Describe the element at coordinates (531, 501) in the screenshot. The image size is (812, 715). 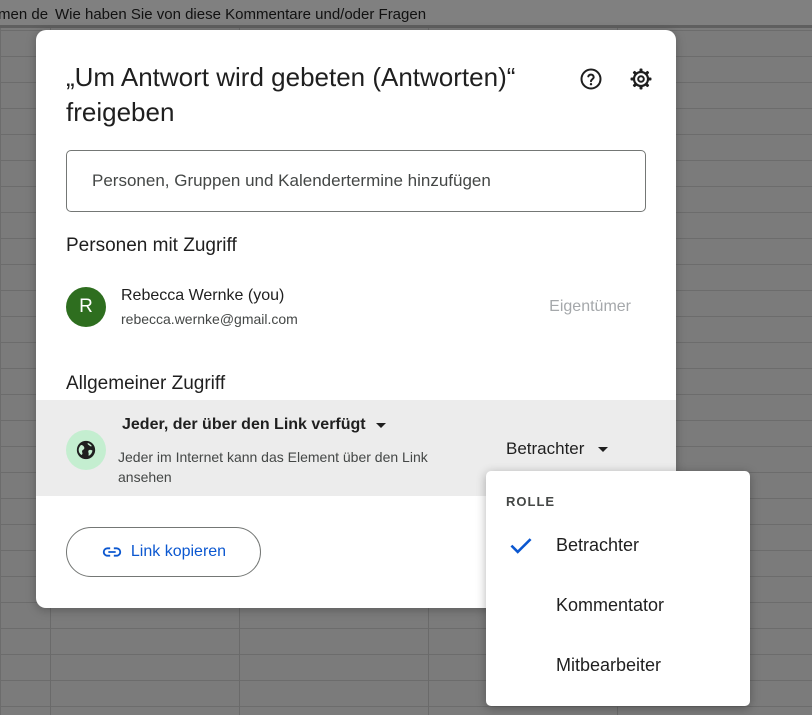
I see `role-menu-heading: ROLLE` at that location.